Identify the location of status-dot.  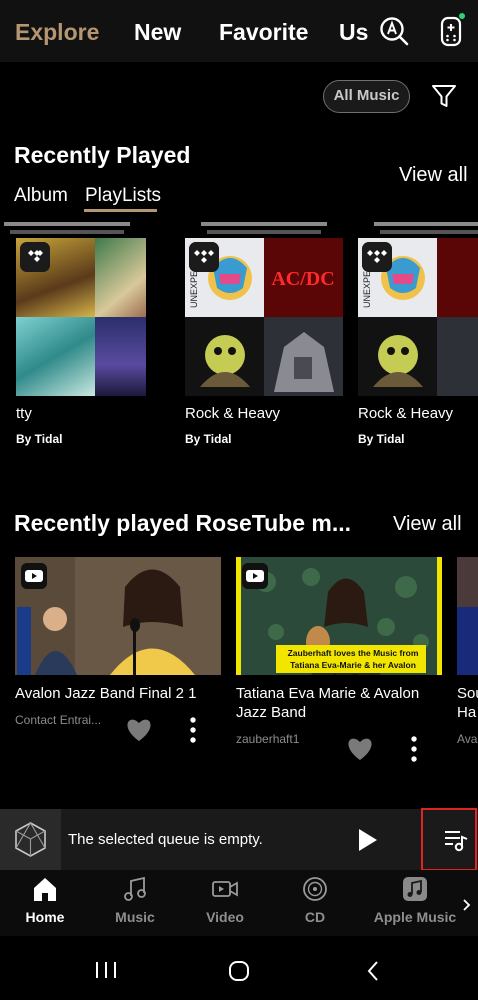
(462, 16).